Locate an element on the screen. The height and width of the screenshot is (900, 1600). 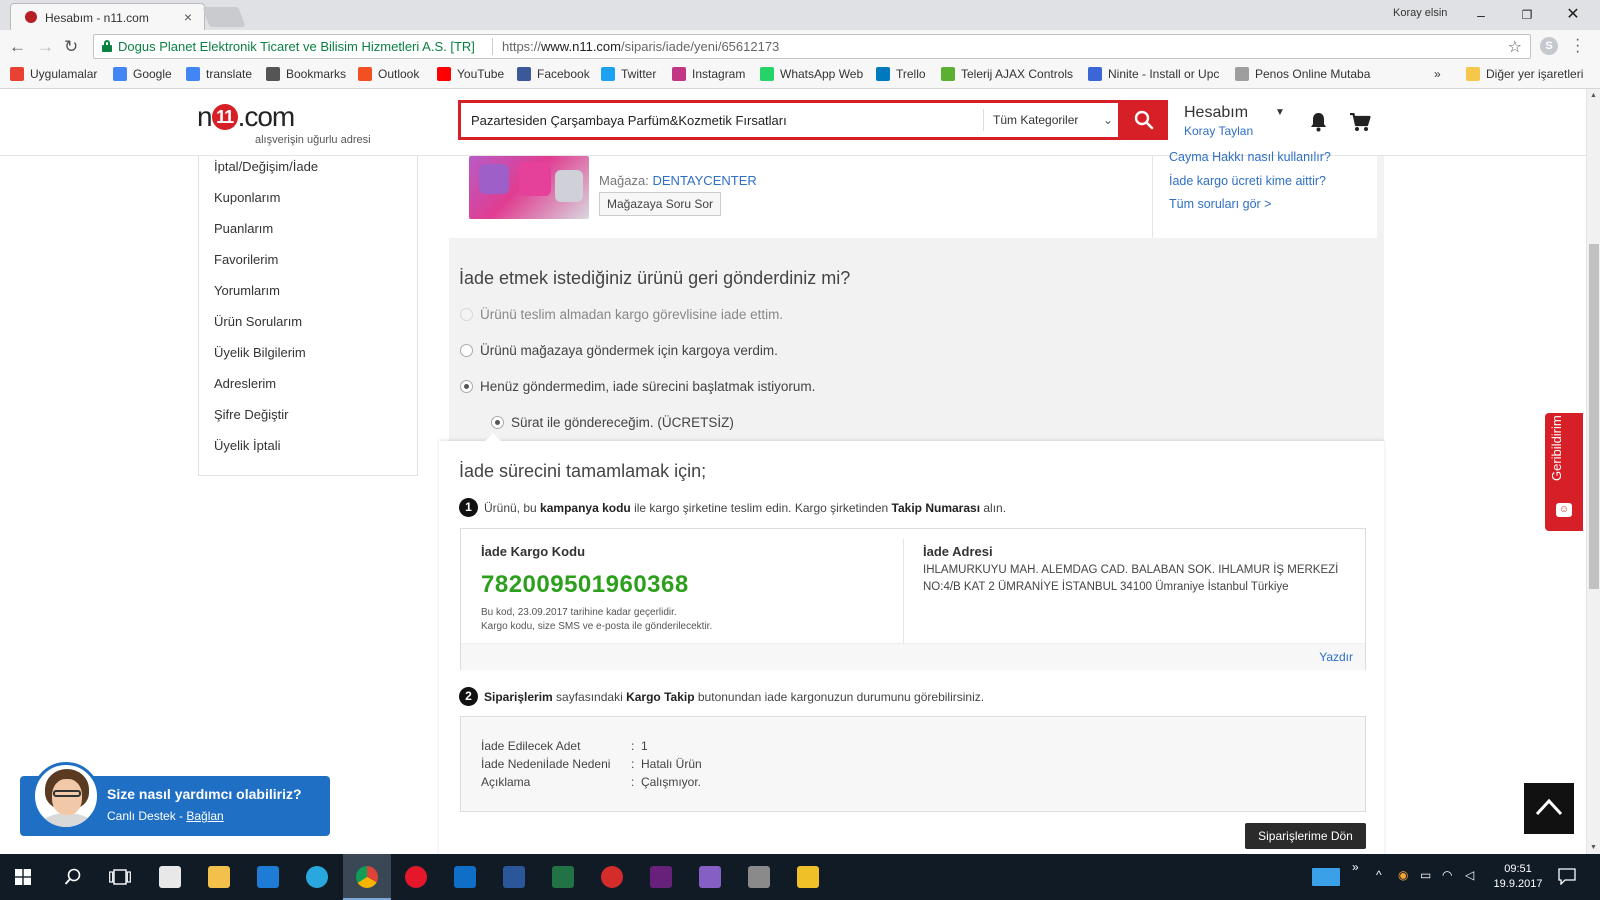
wifi-icon: ◠ is located at coordinates (1447, 875).